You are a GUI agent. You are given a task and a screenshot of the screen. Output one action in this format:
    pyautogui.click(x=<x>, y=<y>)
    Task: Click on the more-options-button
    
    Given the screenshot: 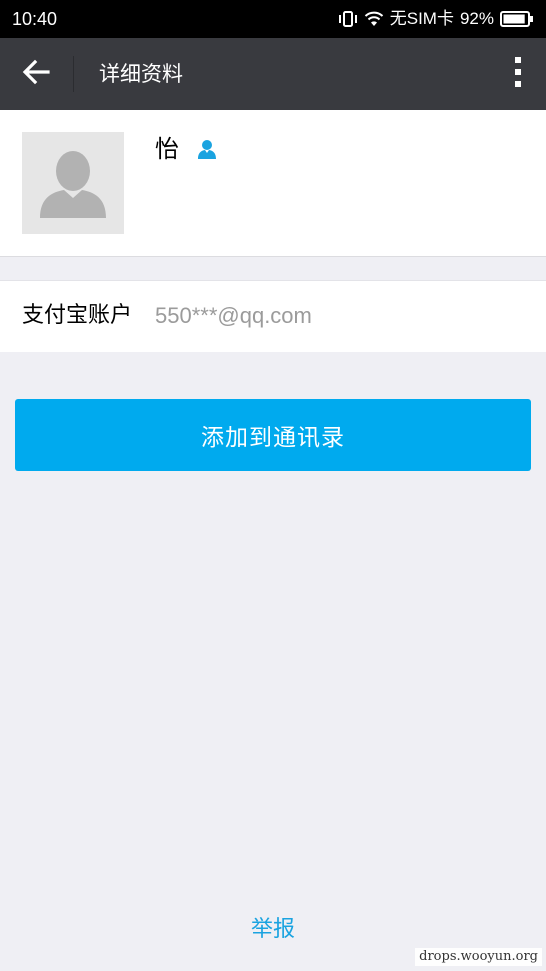 What is the action you would take?
    pyautogui.click(x=518, y=74)
    